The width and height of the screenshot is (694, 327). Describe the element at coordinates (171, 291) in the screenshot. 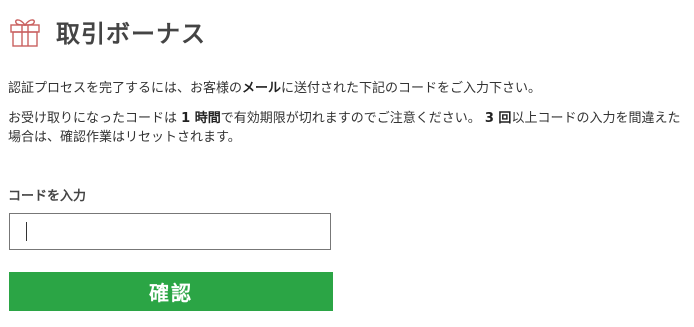

I see `confirm-button: 確認` at that location.